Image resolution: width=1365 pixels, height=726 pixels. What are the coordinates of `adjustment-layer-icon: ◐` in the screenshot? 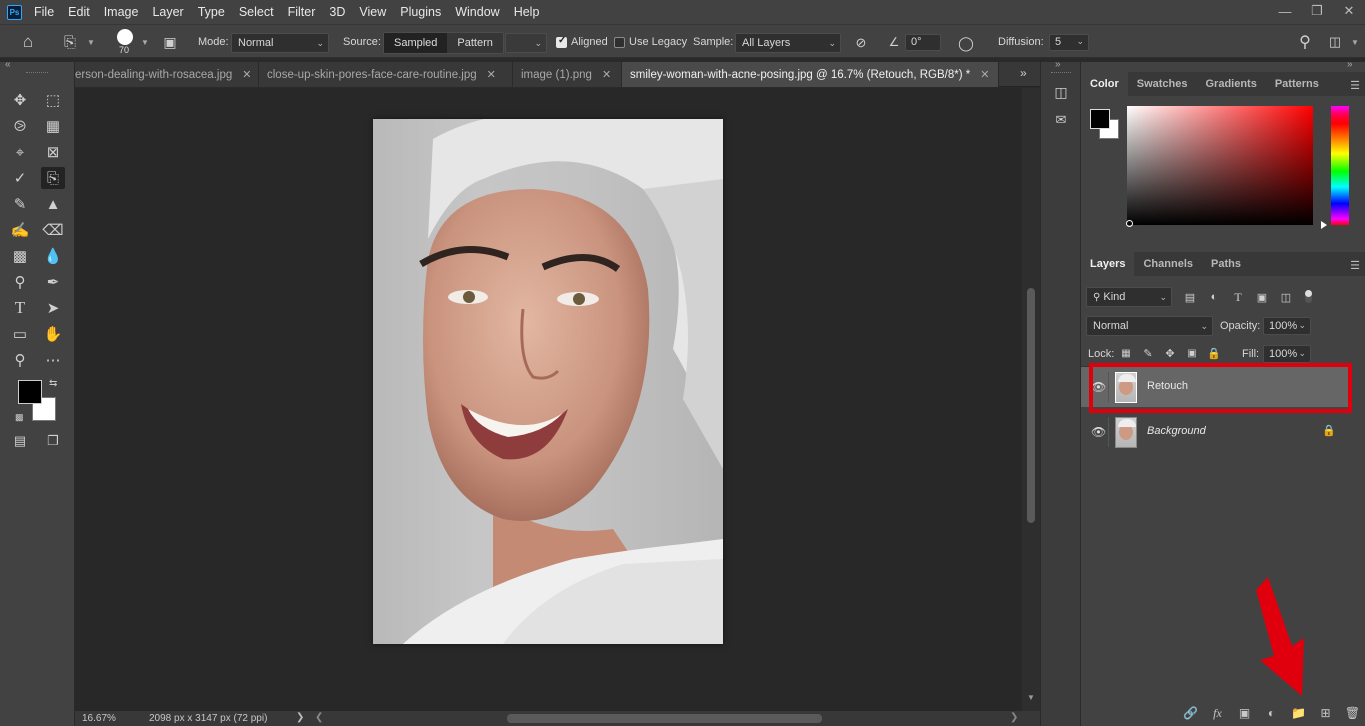 It's located at (1271, 713).